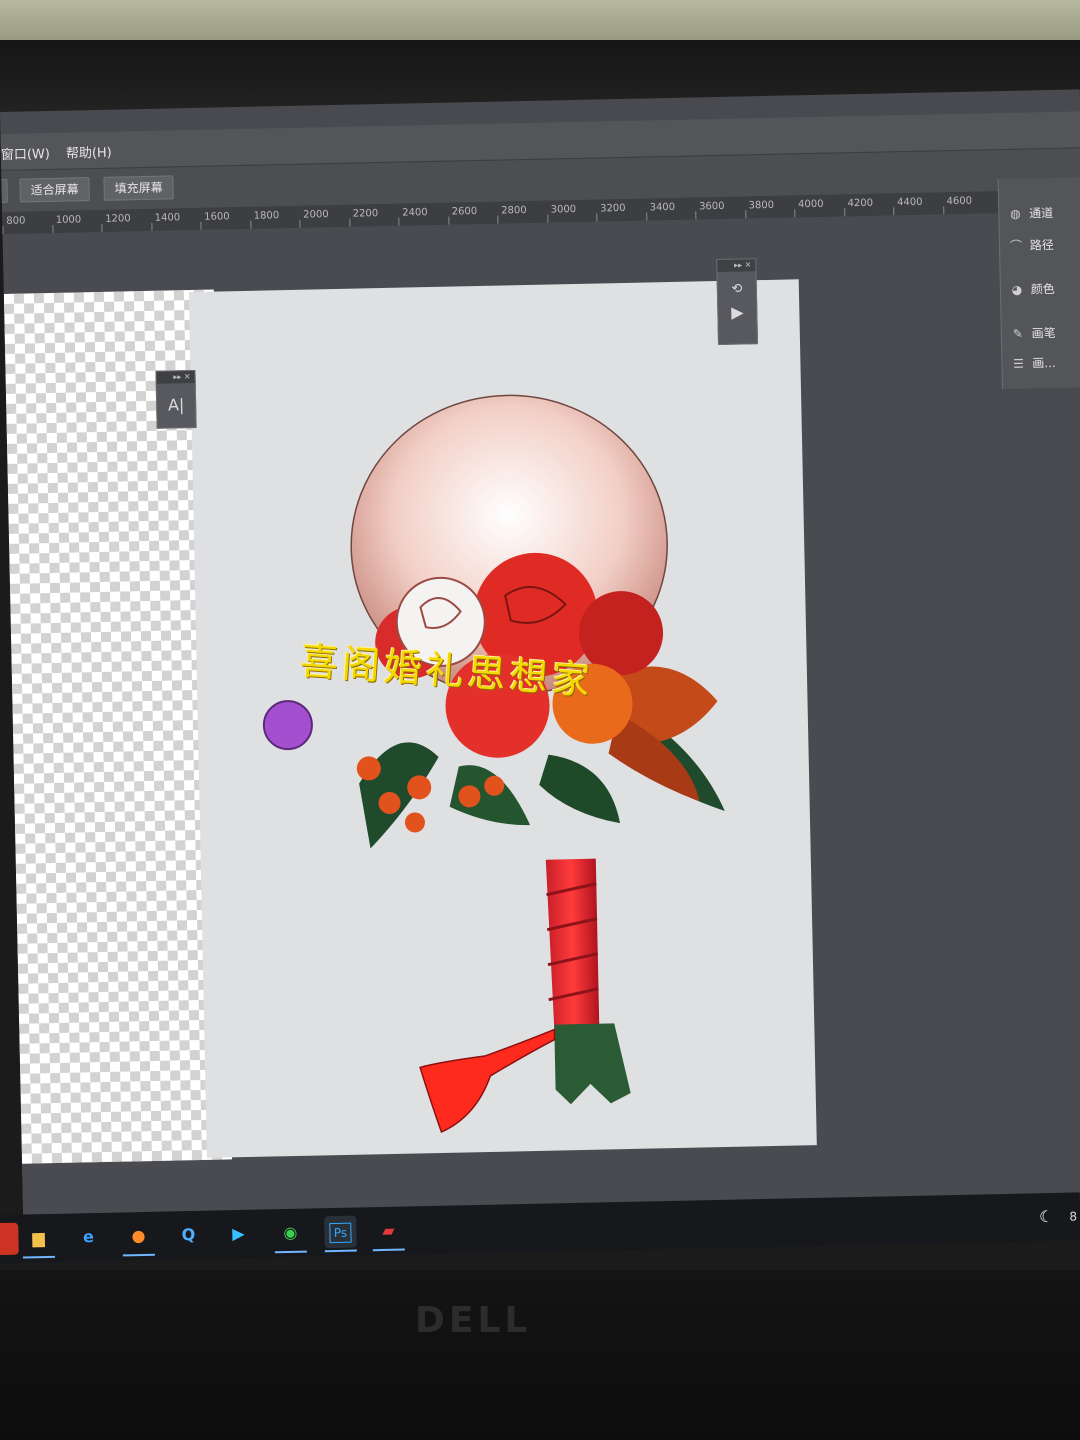  What do you see at coordinates (217, 217) in the screenshot?
I see `ruler-tick-label: 1600` at bounding box center [217, 217].